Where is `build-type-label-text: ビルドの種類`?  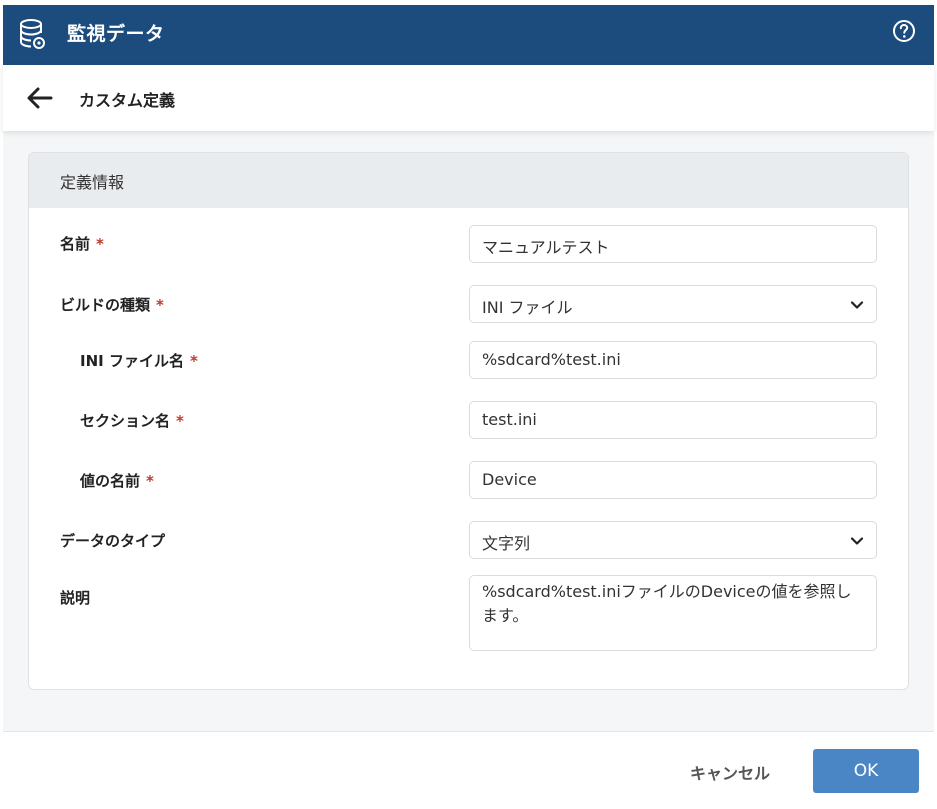
build-type-label-text: ビルドの種類 is located at coordinates (105, 305).